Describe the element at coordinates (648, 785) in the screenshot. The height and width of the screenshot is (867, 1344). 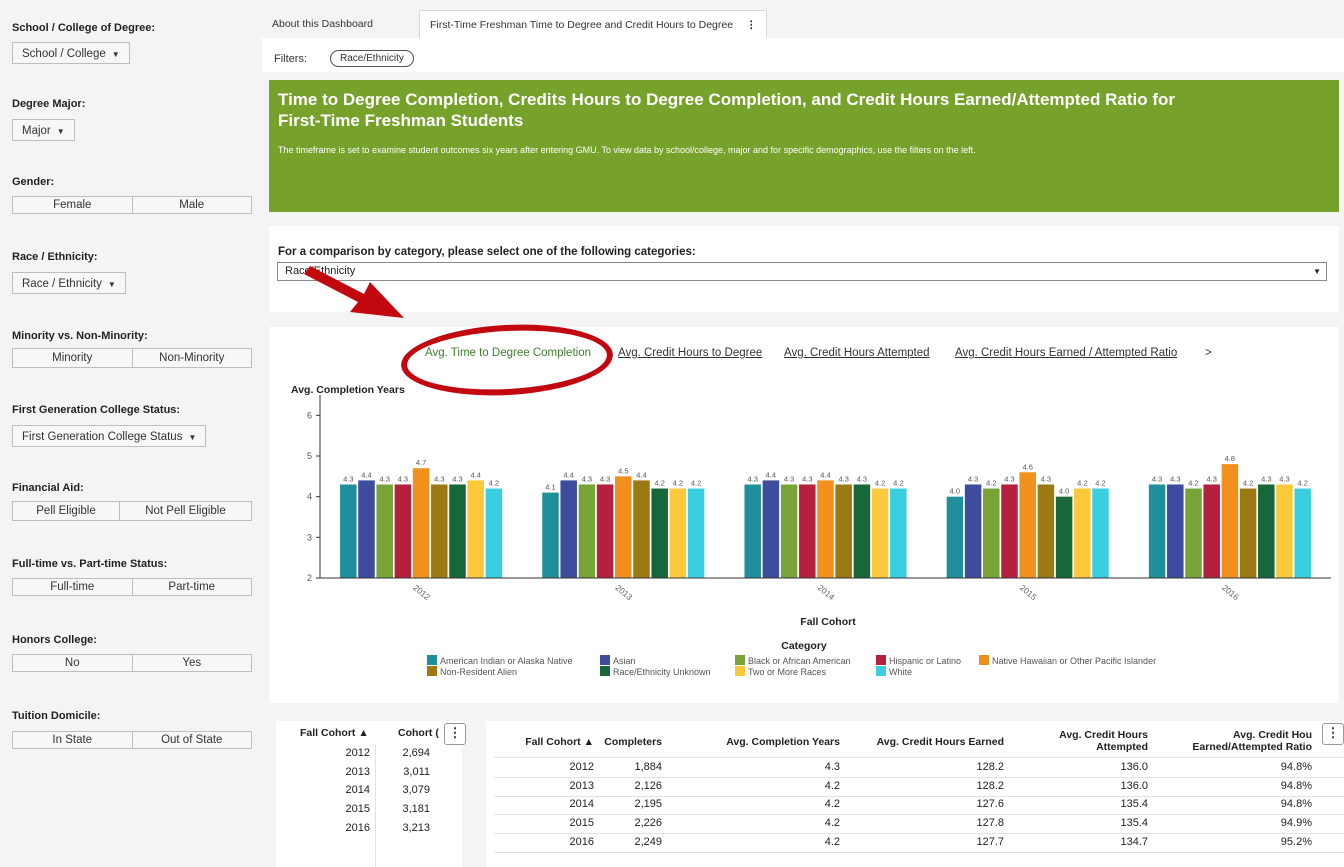
I see `detail-cell: 2,126` at that location.